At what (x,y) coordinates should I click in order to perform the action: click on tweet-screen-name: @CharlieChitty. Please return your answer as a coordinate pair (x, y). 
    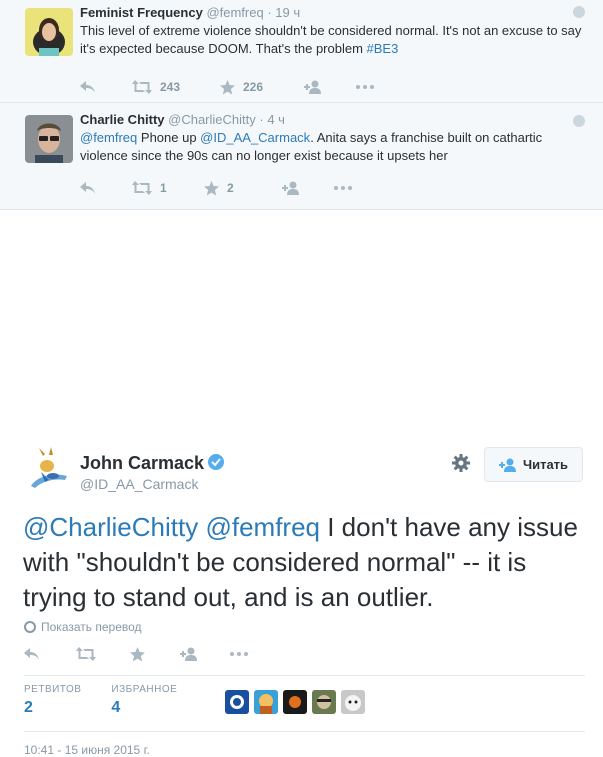
    Looking at the image, I should click on (212, 119).